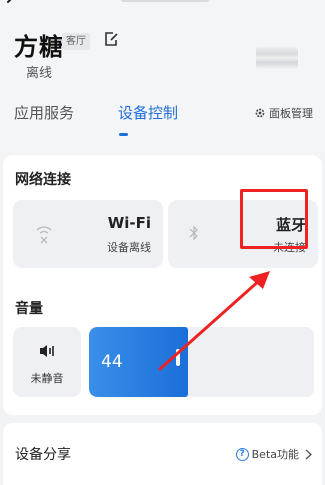 The height and width of the screenshot is (485, 325). What do you see at coordinates (274, 219) in the screenshot?
I see `highlight-box` at bounding box center [274, 219].